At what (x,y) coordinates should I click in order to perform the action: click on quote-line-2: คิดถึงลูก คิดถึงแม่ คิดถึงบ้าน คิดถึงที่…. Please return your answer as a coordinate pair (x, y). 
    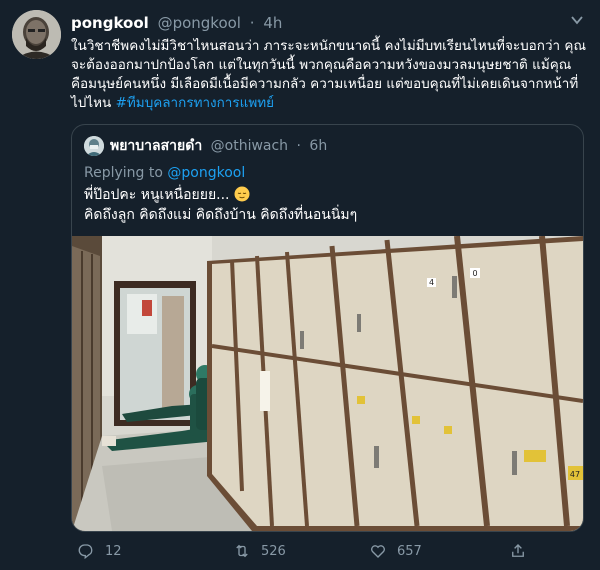
    Looking at the image, I should click on (221, 215).